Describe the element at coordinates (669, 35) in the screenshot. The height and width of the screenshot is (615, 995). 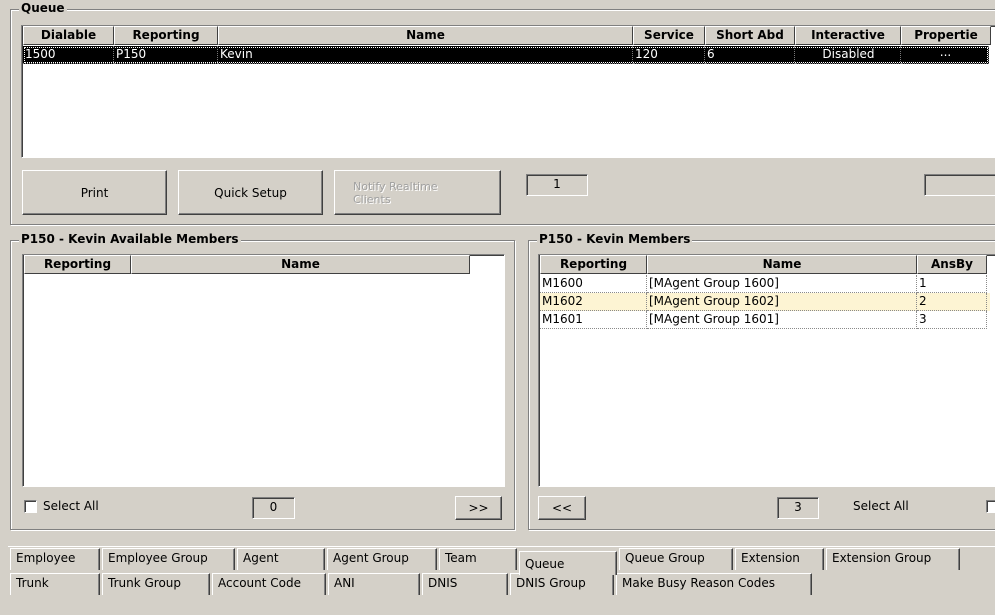
I see `queue-col-service: Service` at that location.